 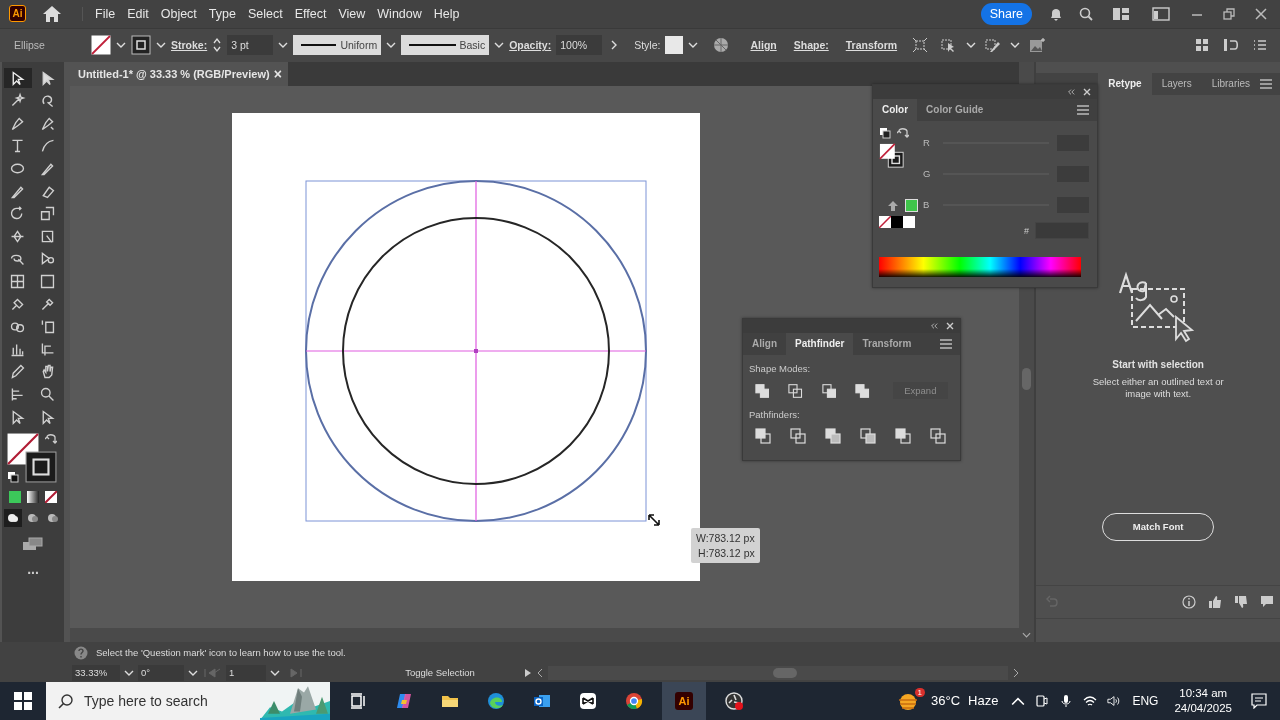 What do you see at coordinates (105, 13) in the screenshot?
I see `menu-item: File` at bounding box center [105, 13].